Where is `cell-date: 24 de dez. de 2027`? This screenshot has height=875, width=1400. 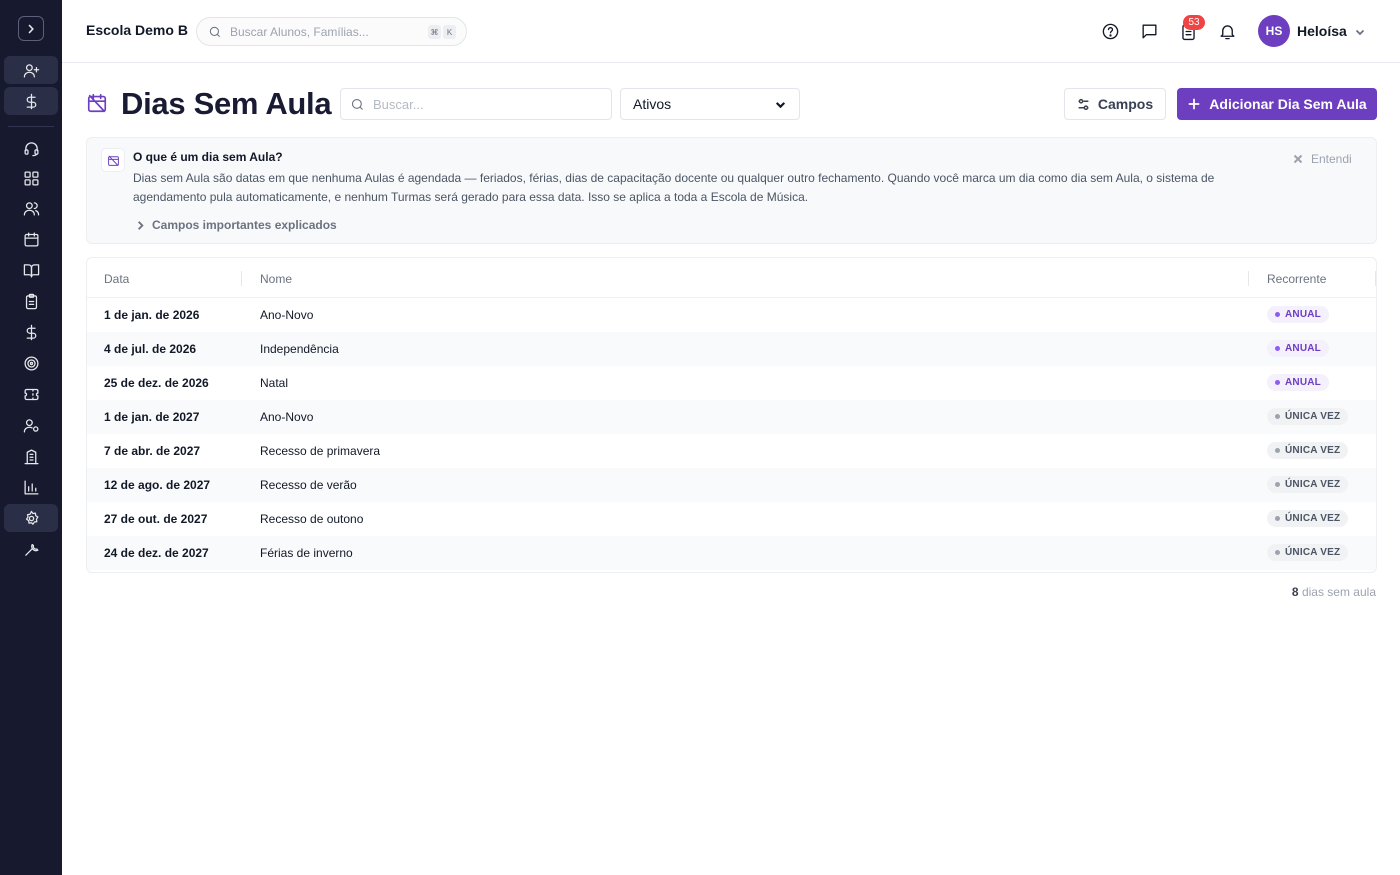 cell-date: 24 de dez. de 2027 is located at coordinates (156, 553).